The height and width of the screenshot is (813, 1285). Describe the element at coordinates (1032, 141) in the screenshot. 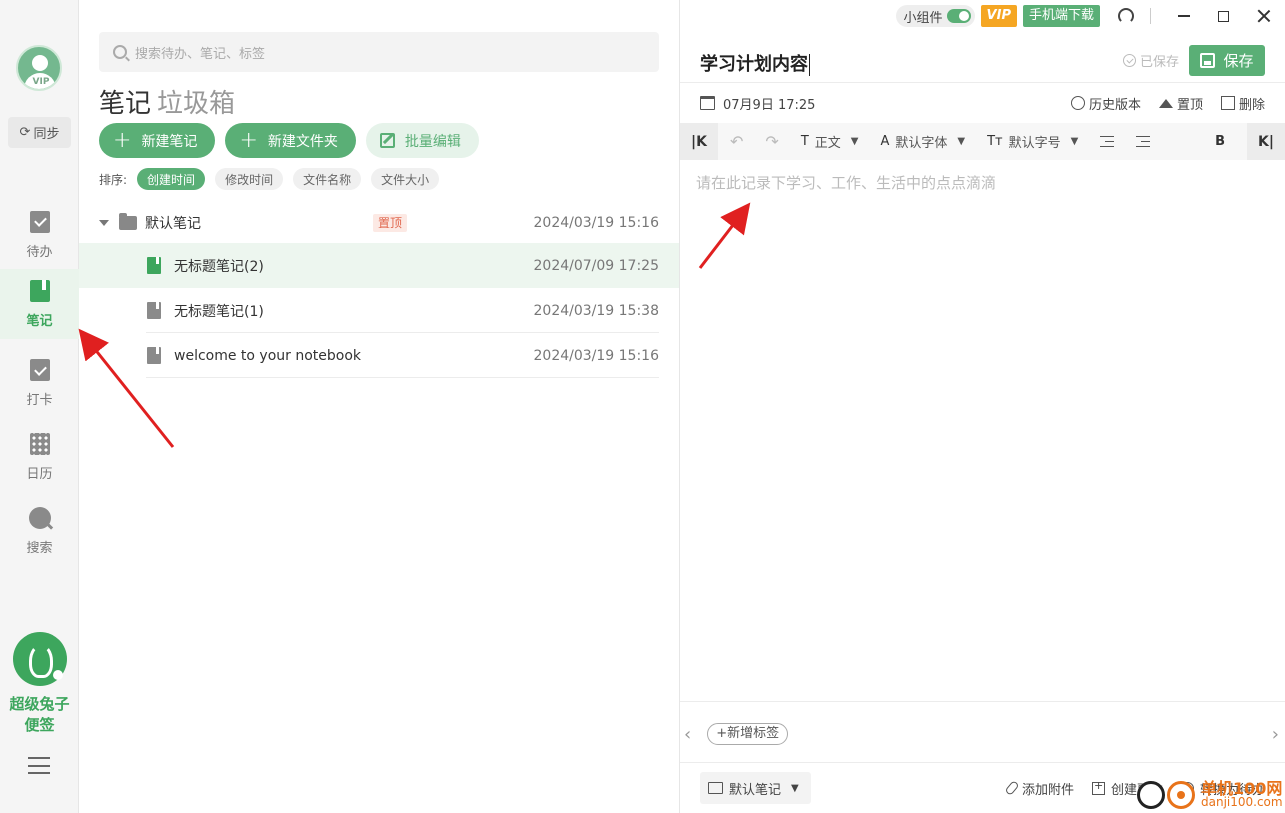

I see `font-size-select: Tт 默认字号 ▼` at that location.